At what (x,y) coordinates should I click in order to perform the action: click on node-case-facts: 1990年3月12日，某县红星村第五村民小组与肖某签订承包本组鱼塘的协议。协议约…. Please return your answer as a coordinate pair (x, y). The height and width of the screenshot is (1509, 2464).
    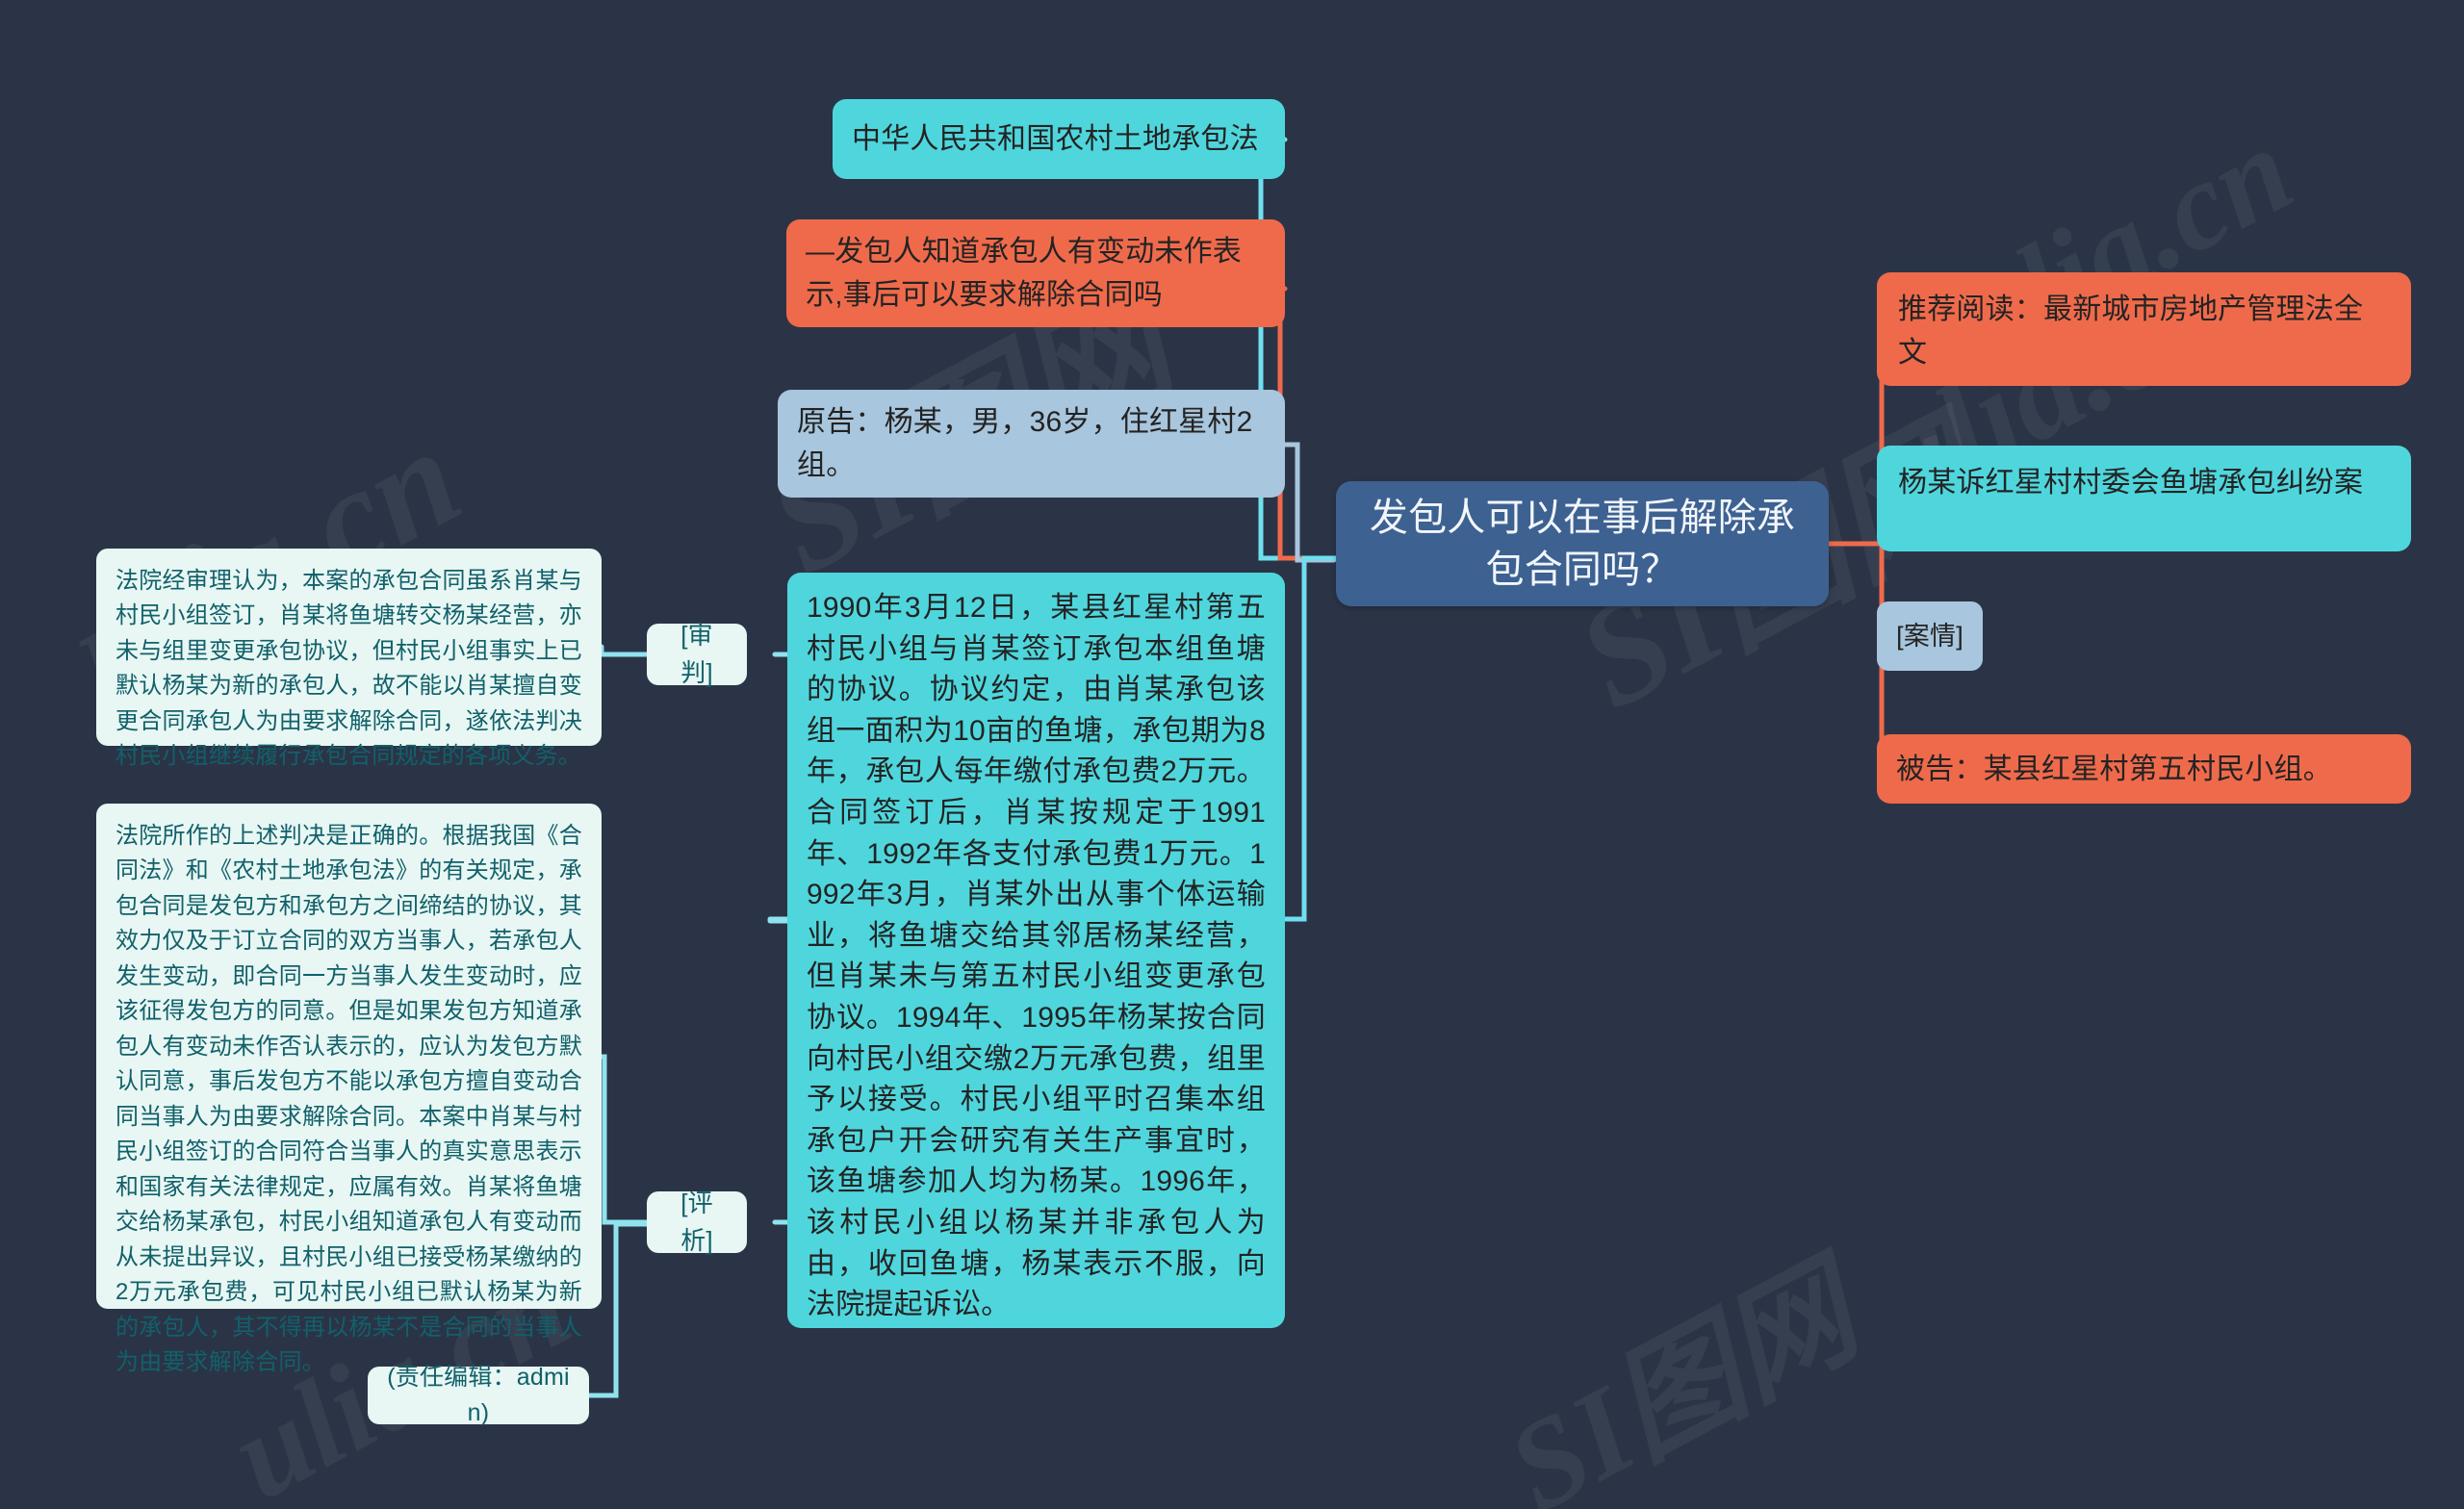
    Looking at the image, I should click on (1036, 950).